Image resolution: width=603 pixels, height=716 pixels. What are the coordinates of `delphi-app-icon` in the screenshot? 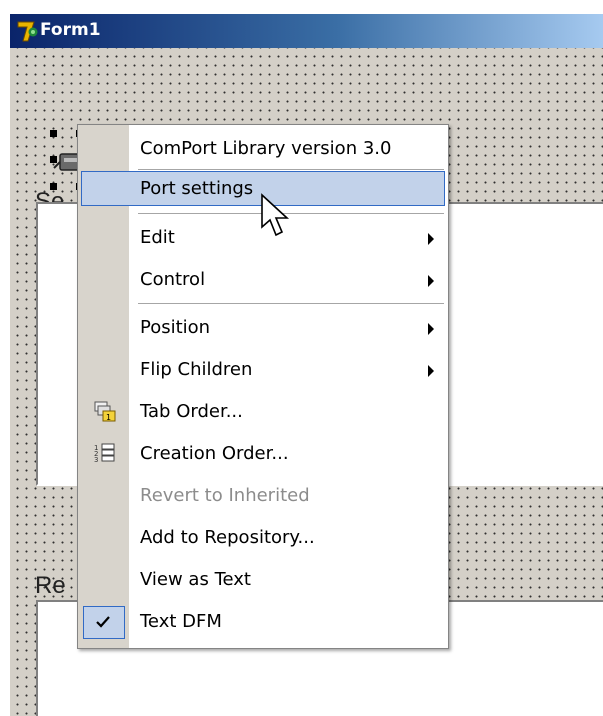 It's located at (27, 31).